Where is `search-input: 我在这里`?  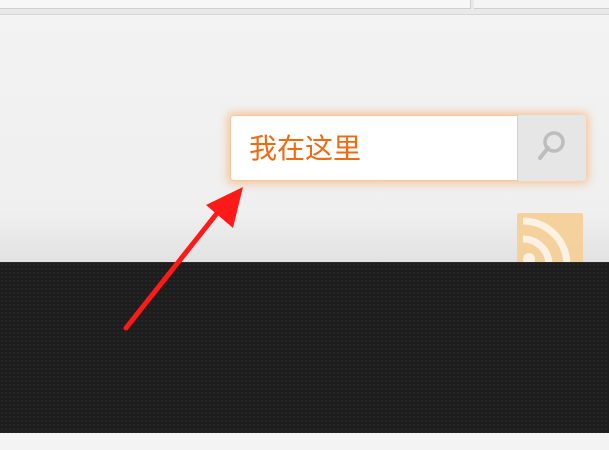
search-input: 我在这里 is located at coordinates (374, 148).